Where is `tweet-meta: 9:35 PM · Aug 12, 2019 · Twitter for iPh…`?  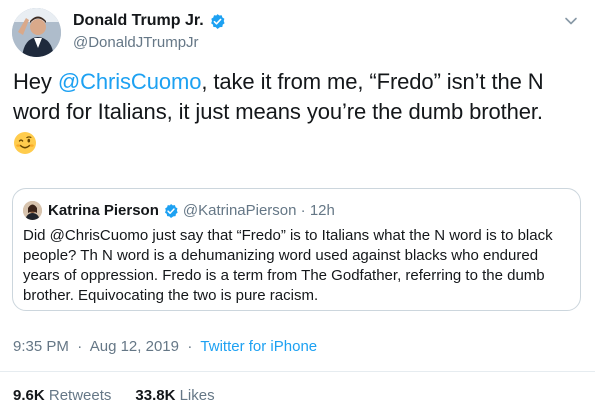
tweet-meta: 9:35 PM · Aug 12, 2019 · Twitter for iPh… is located at coordinates (165, 346).